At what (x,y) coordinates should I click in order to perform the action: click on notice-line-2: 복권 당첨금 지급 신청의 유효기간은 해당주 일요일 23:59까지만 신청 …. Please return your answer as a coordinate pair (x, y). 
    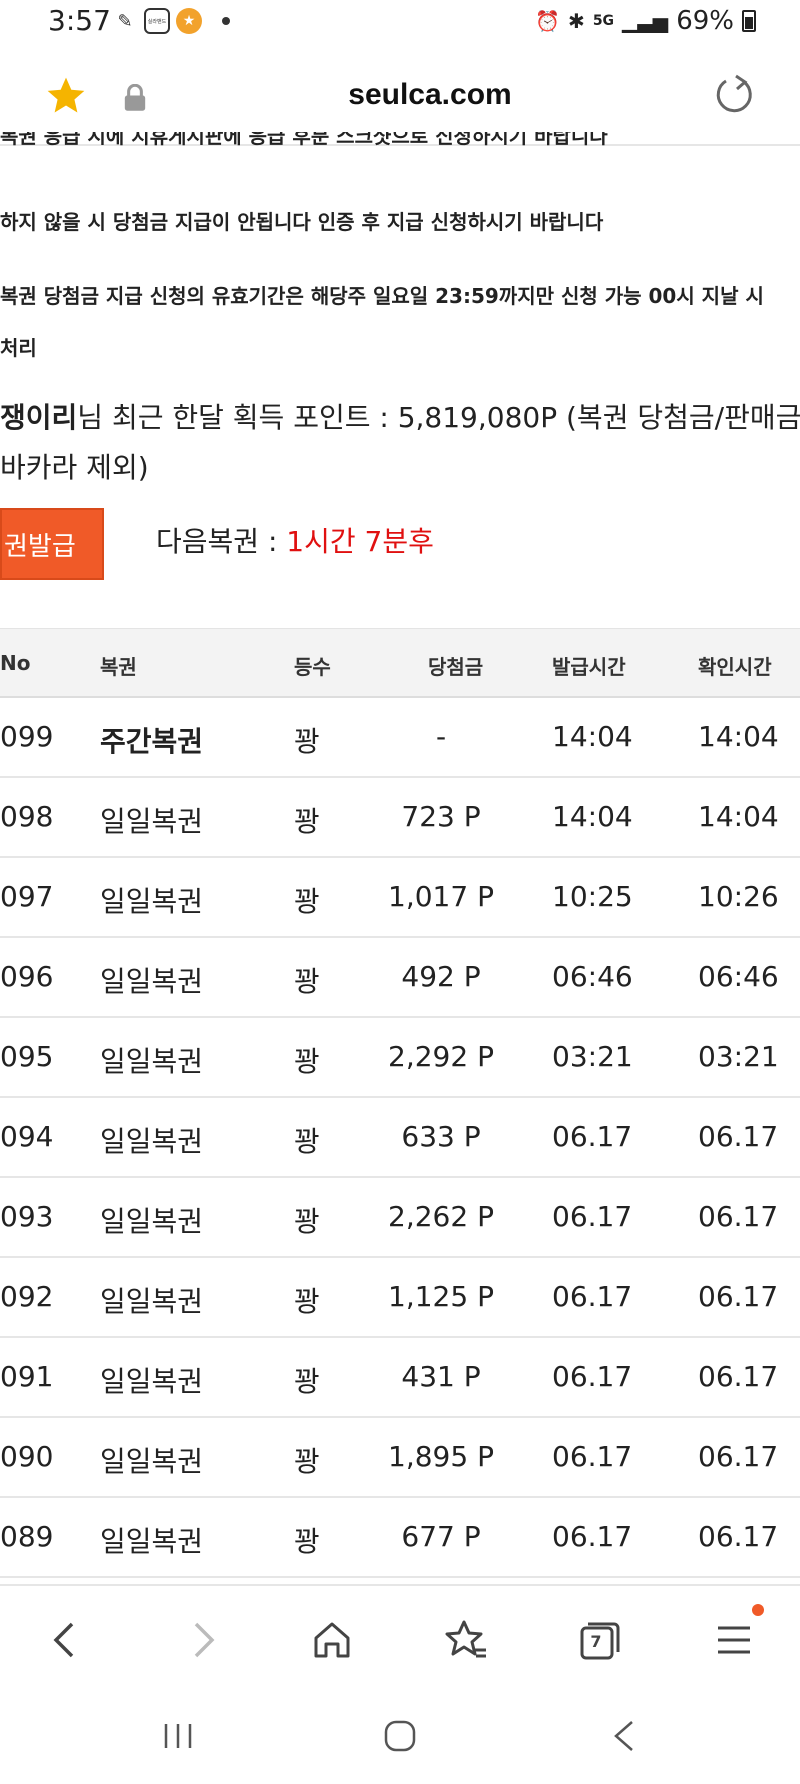
    Looking at the image, I should click on (382, 296).